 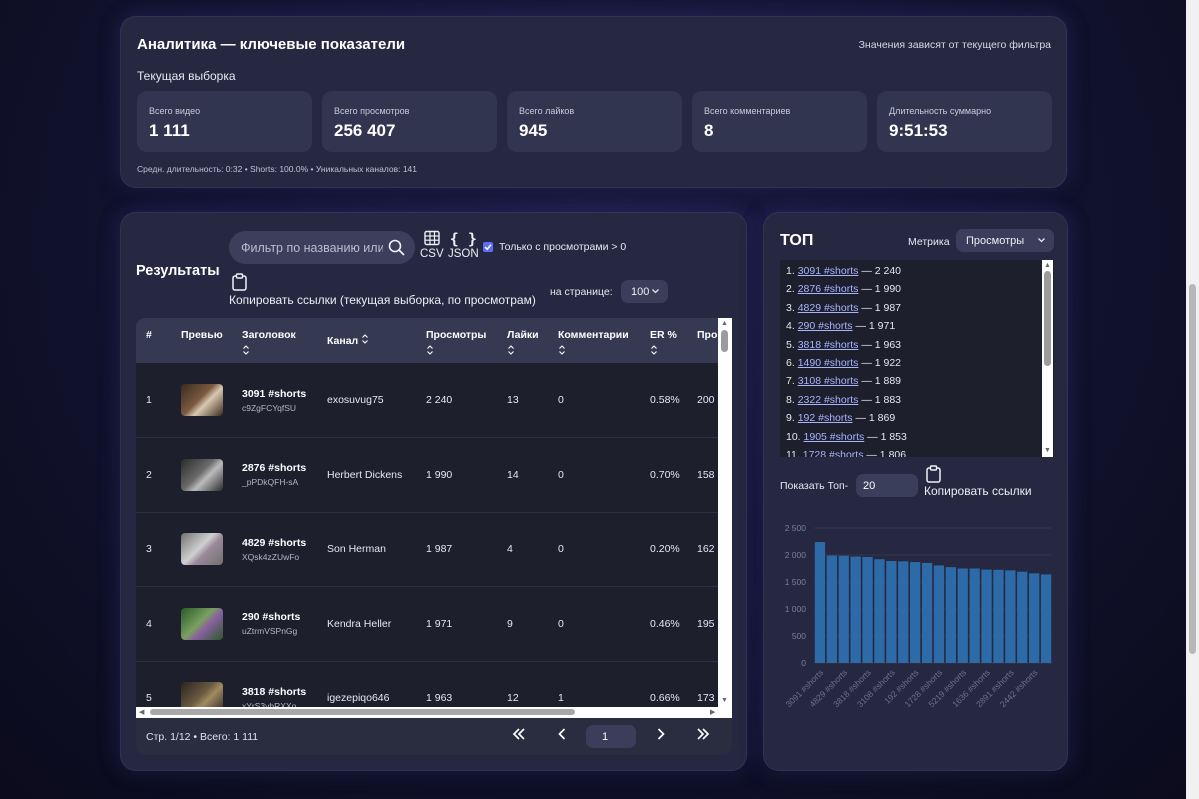 I want to click on last-page-icon, so click(x=703, y=736).